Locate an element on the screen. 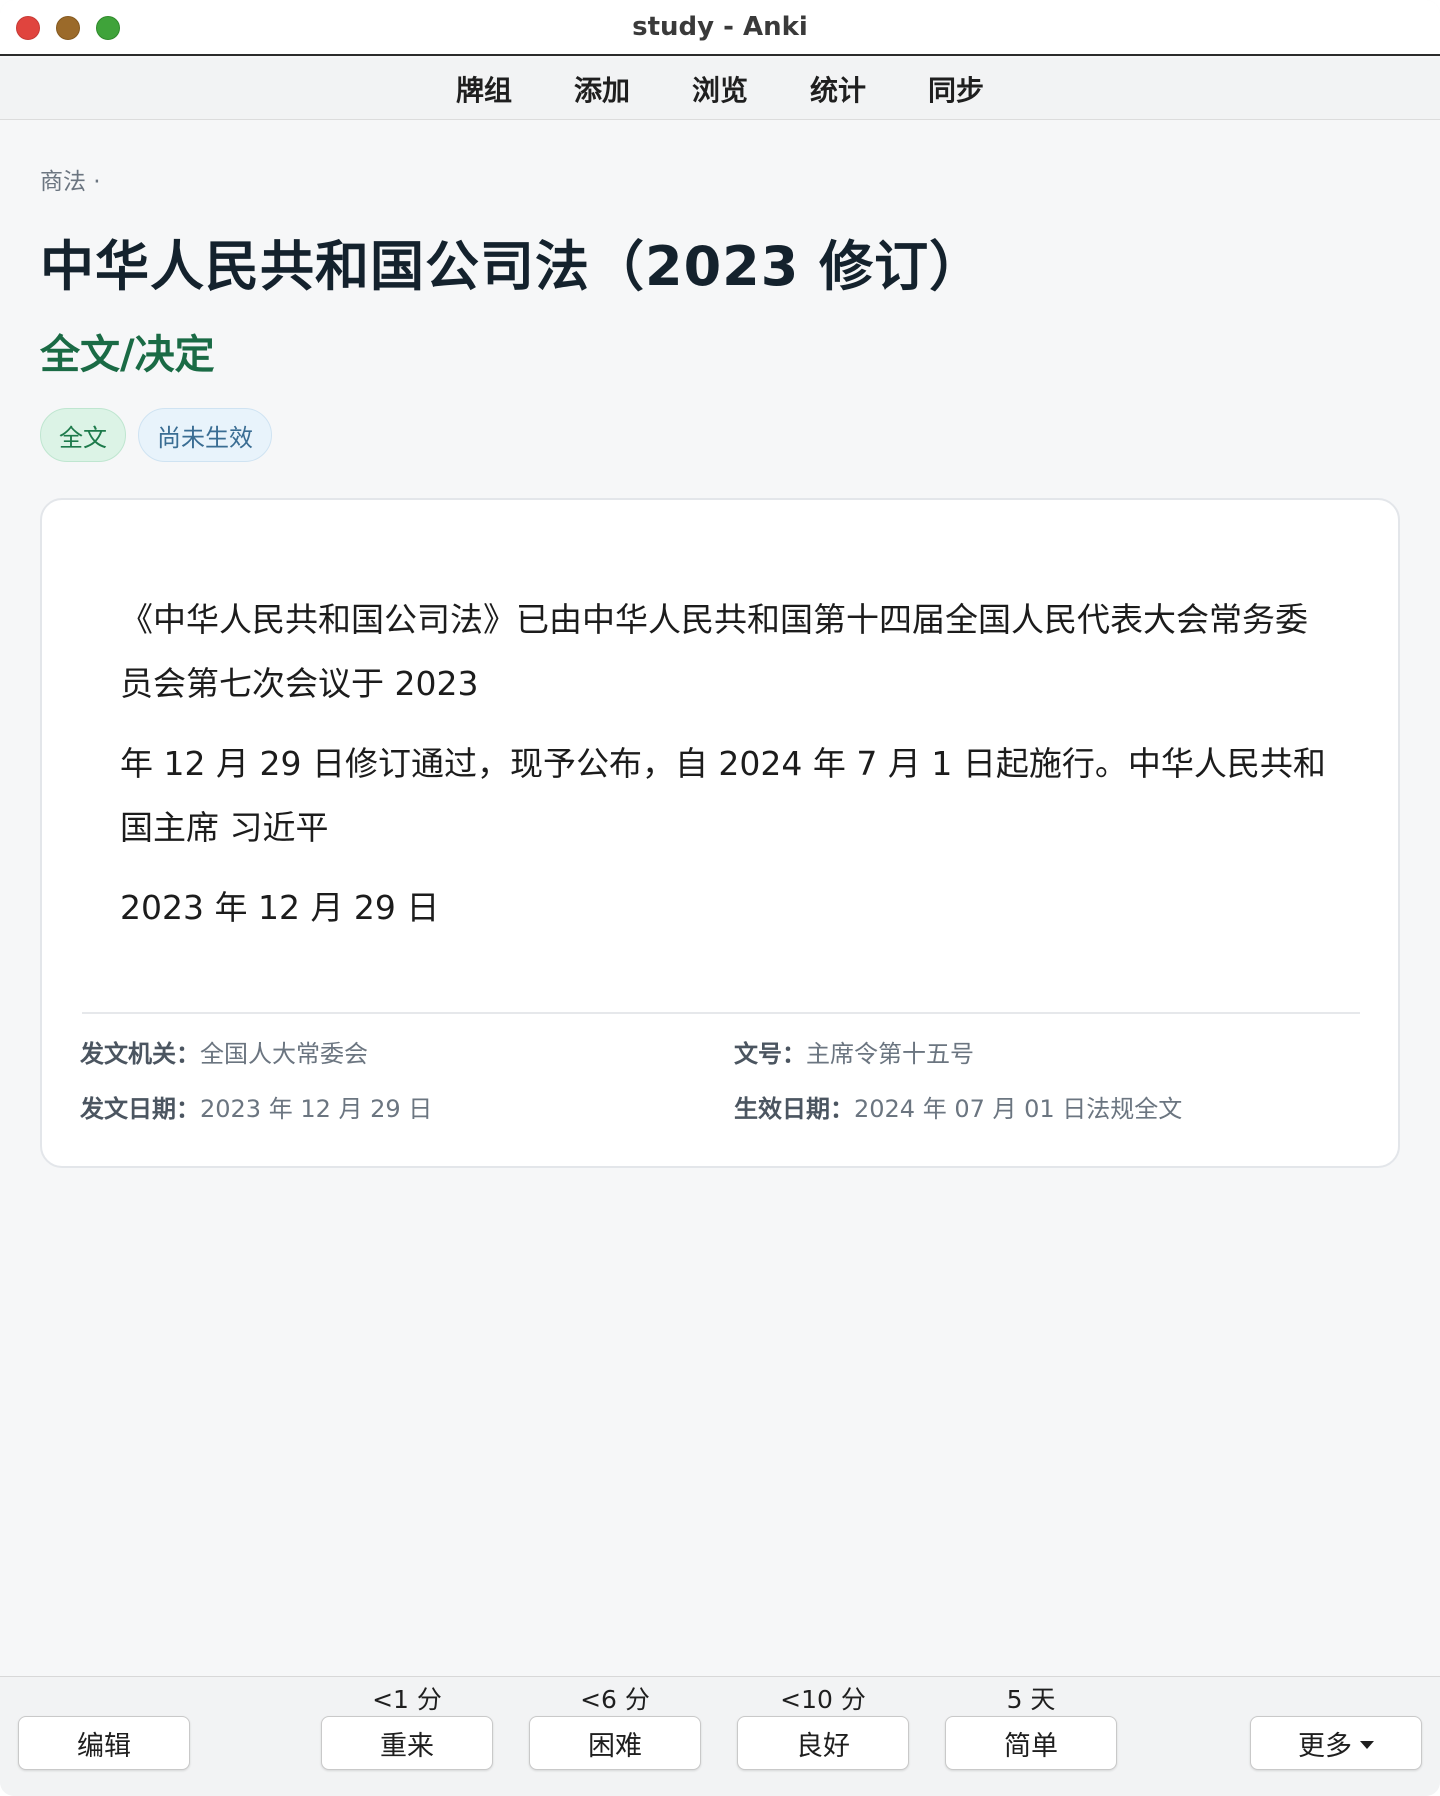  nav-stats: 统计 is located at coordinates (838, 89).